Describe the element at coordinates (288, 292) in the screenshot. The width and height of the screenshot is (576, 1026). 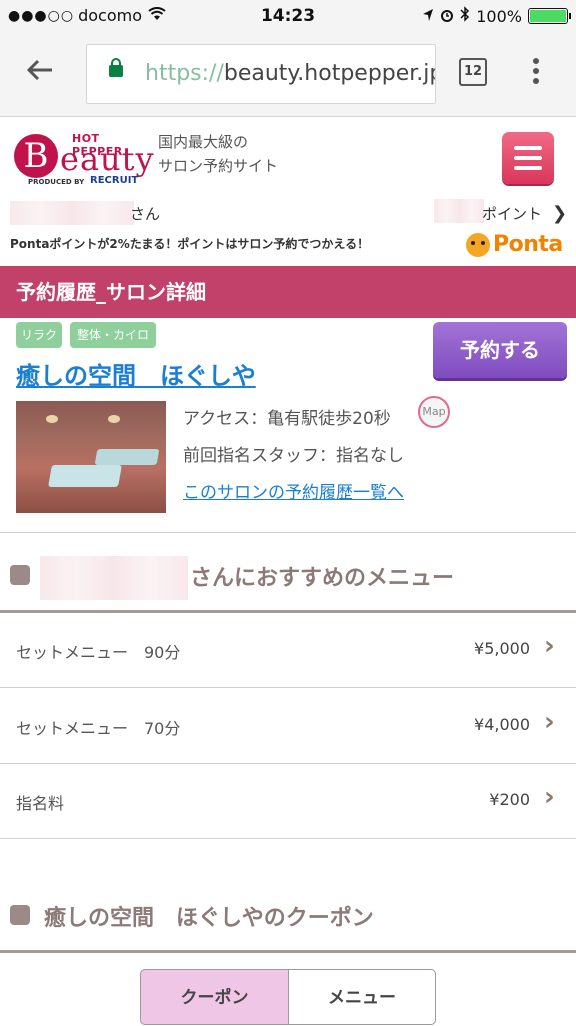
I see `section-title-bar: 予約履歴_サロン詳細` at that location.